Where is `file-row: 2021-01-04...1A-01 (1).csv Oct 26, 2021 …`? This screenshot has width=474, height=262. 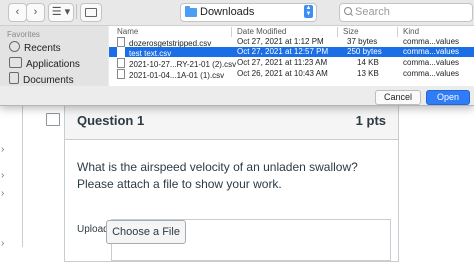
file-row: 2021-01-04...1A-01 (1).csv Oct 26, 2021 … is located at coordinates (291, 74).